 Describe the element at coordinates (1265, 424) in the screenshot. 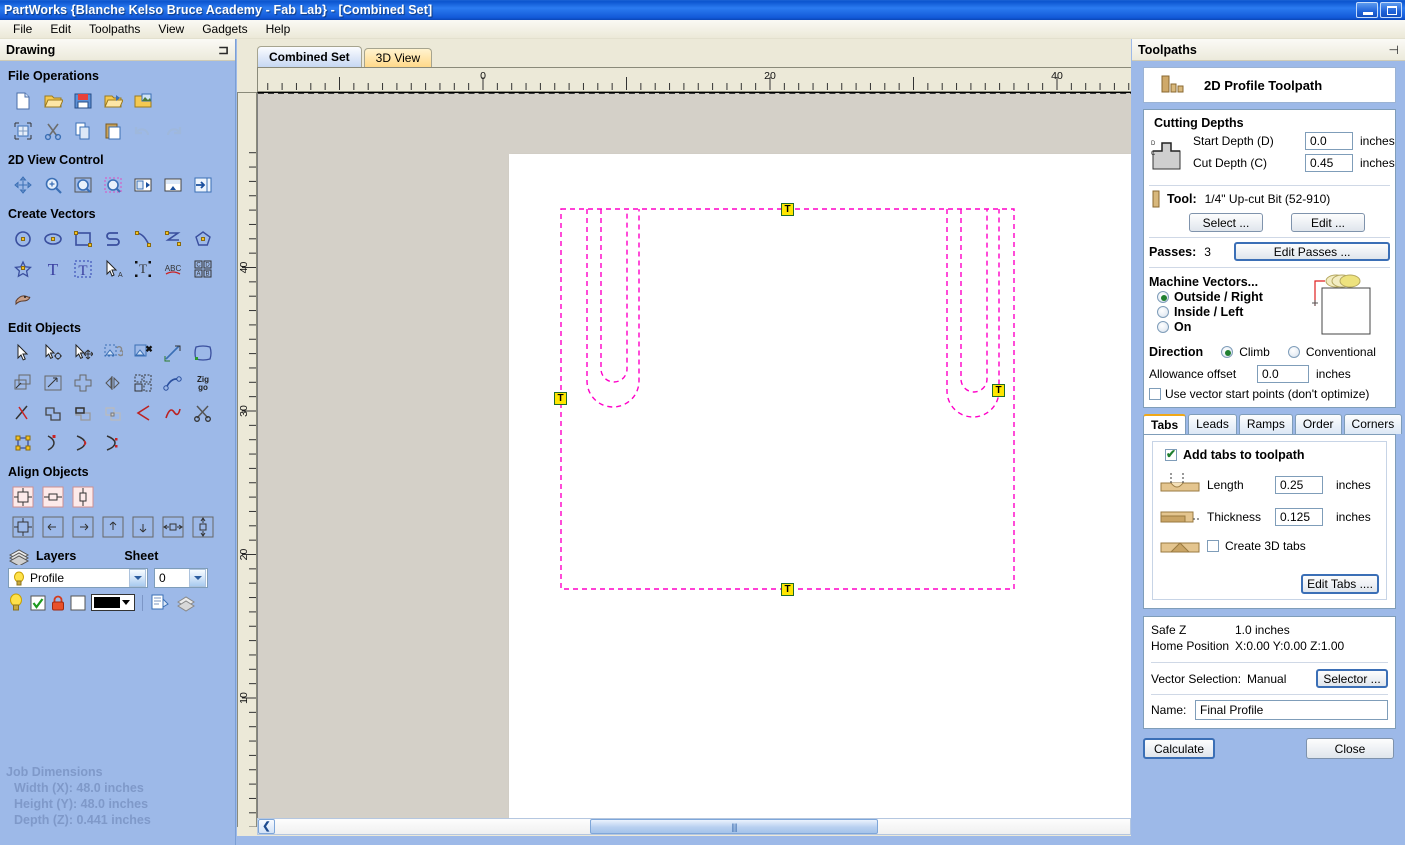

I see `tab-ramps: Ramps` at that location.